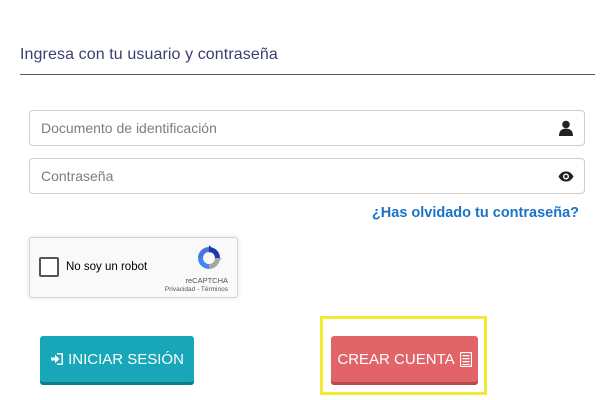  I want to click on password-field, so click(307, 176).